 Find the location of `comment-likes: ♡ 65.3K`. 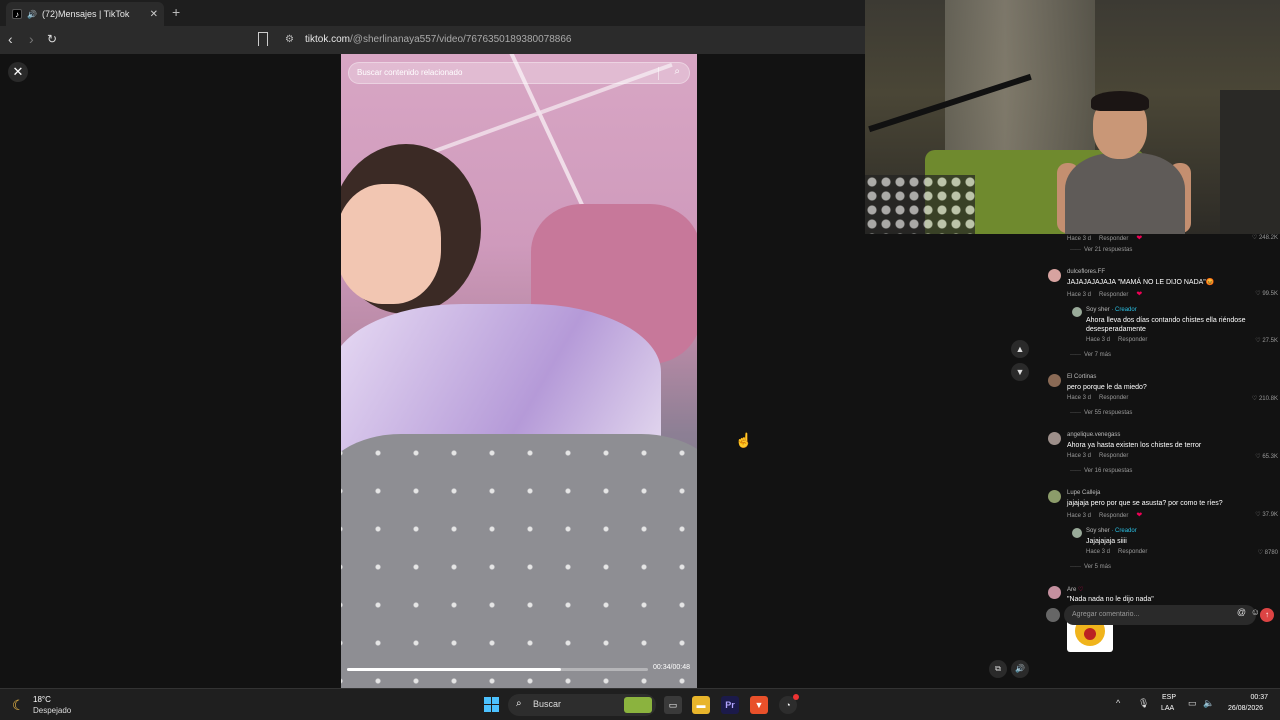

comment-likes: ♡ 65.3K is located at coordinates (1266, 456).